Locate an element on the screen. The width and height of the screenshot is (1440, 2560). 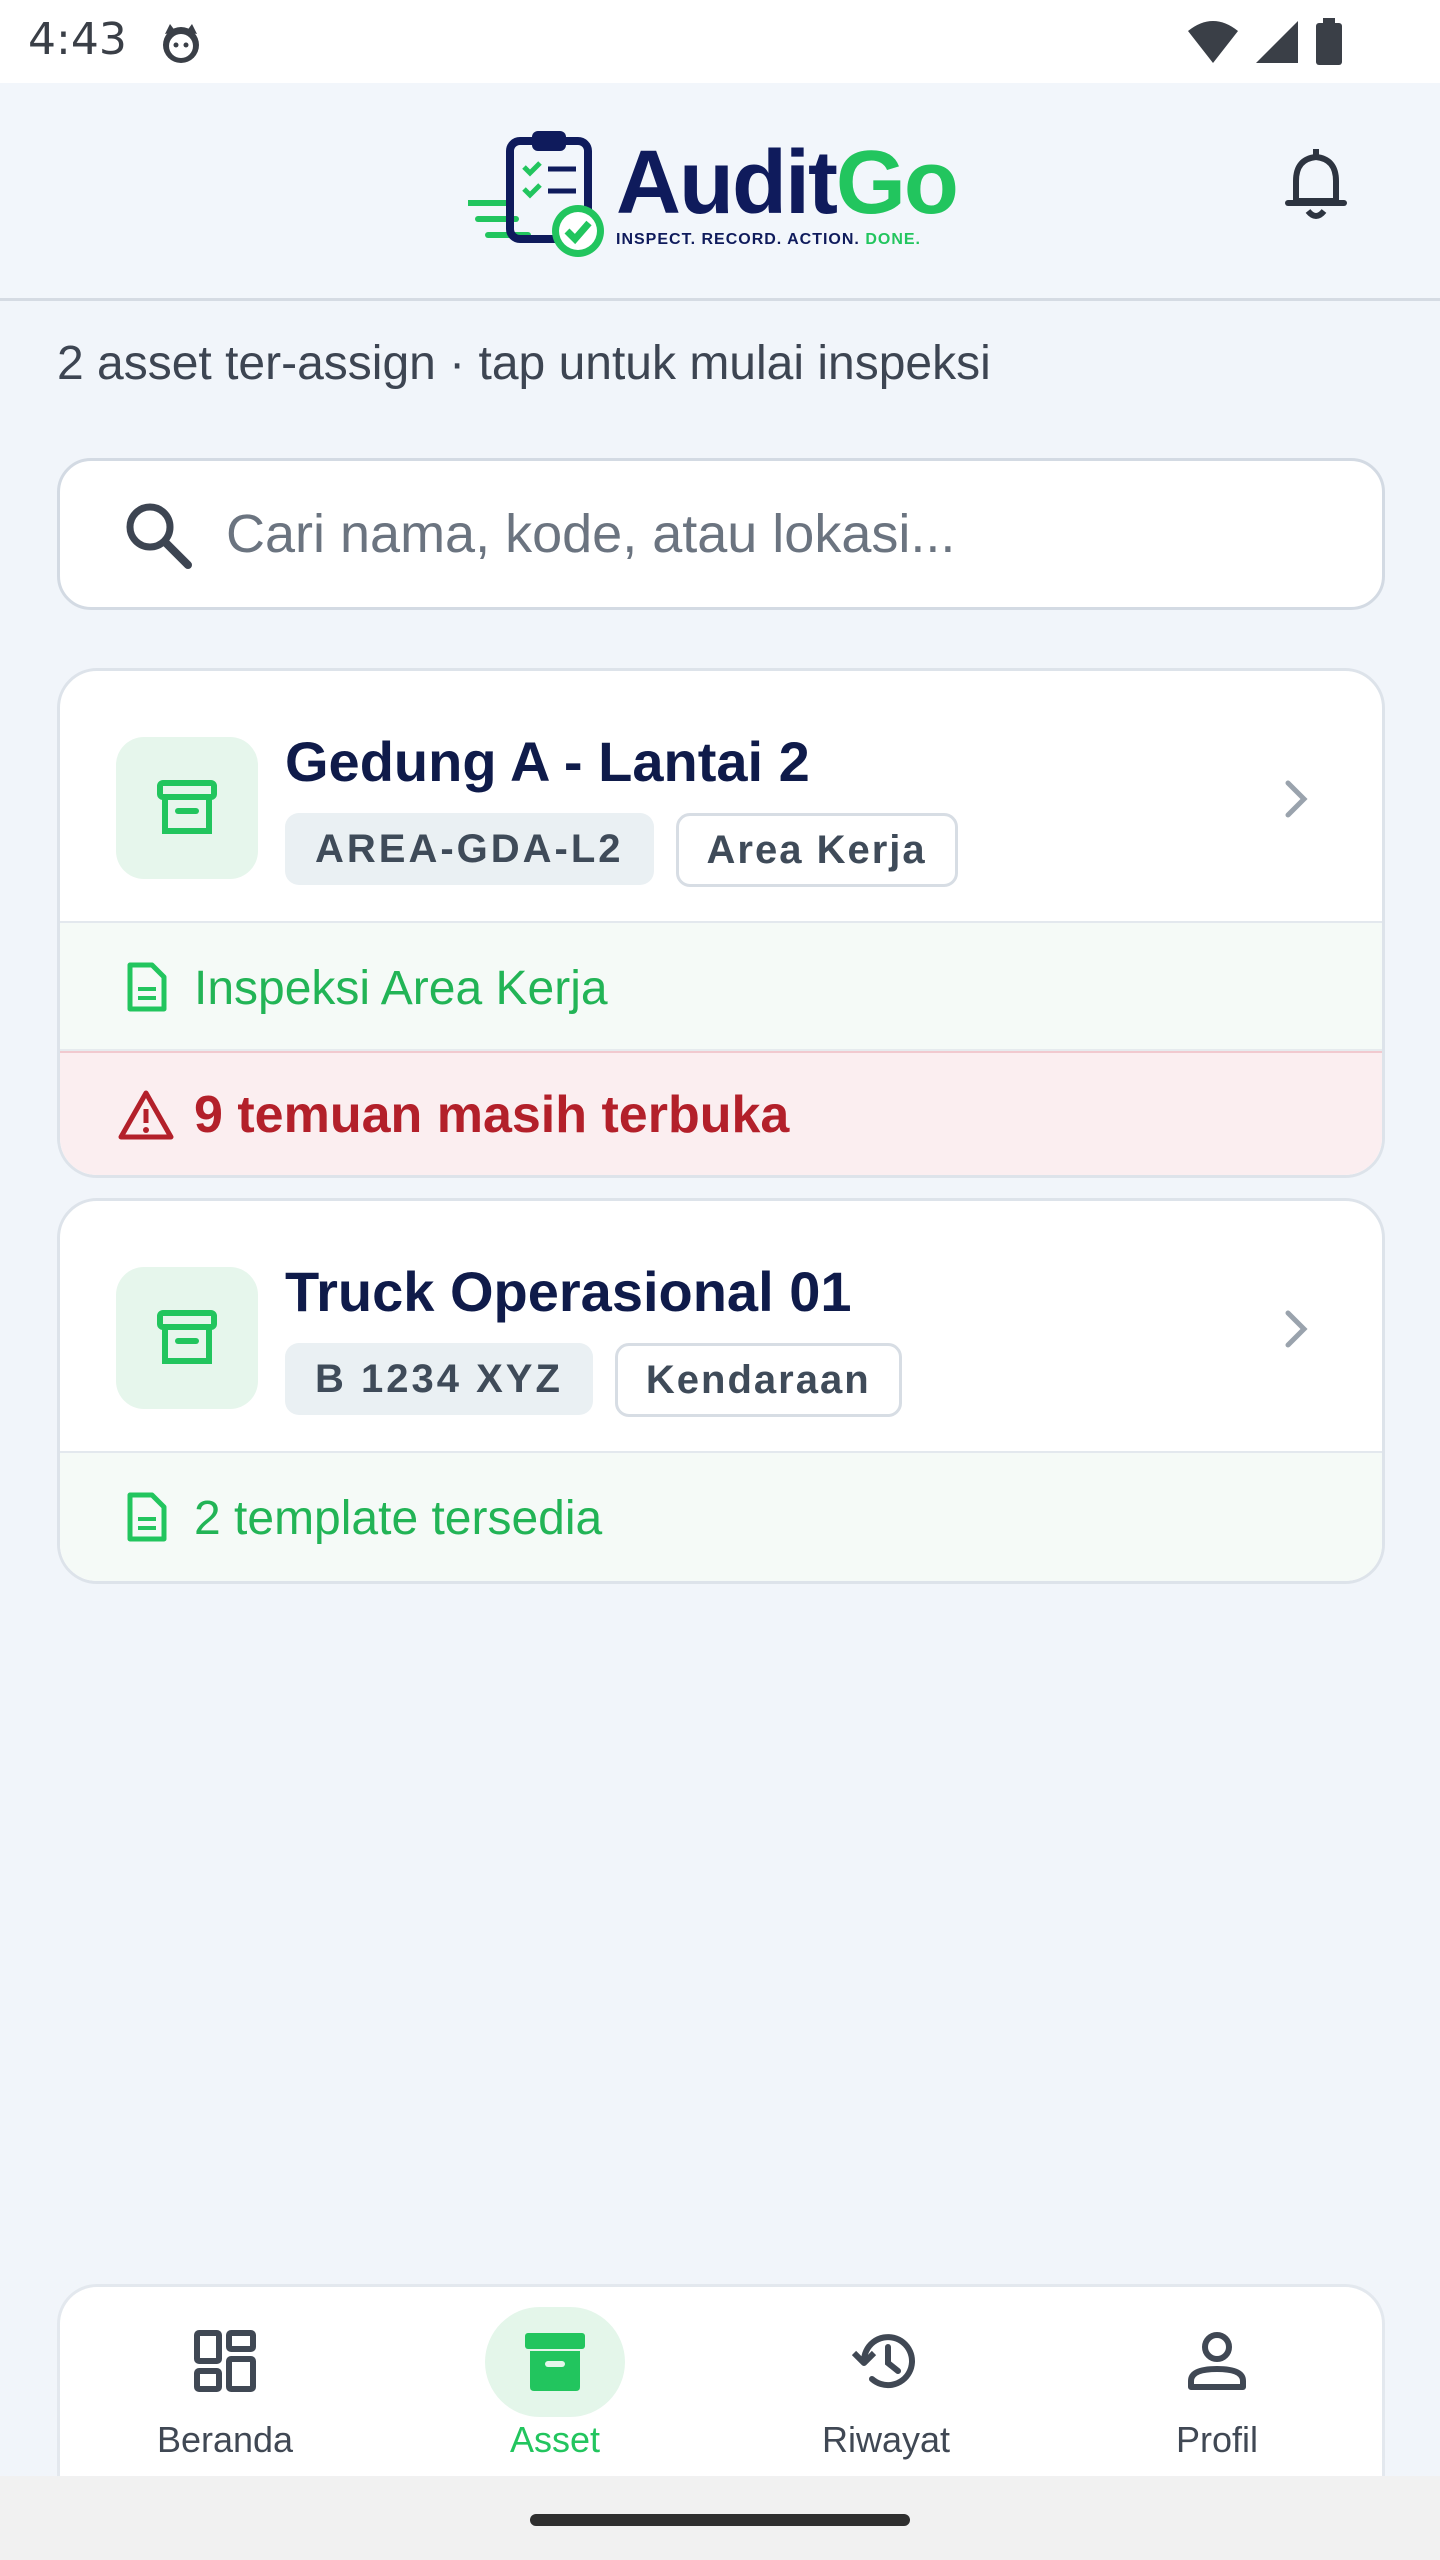
app-logo: AuditGo INSPECT. RECORD. ACTION. DONE. is located at coordinates (726, 197).